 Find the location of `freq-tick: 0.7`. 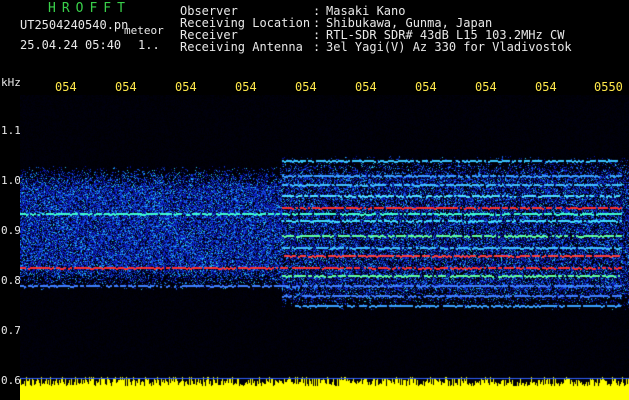

freq-tick: 0.7 is located at coordinates (11, 330).